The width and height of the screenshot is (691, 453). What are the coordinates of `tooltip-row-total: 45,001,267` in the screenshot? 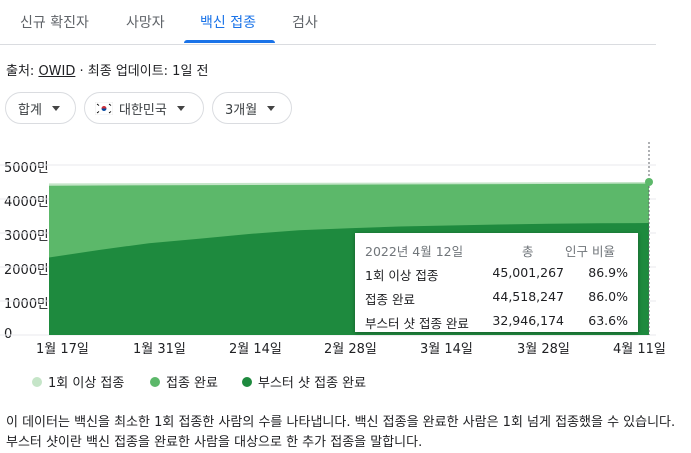 It's located at (528, 272).